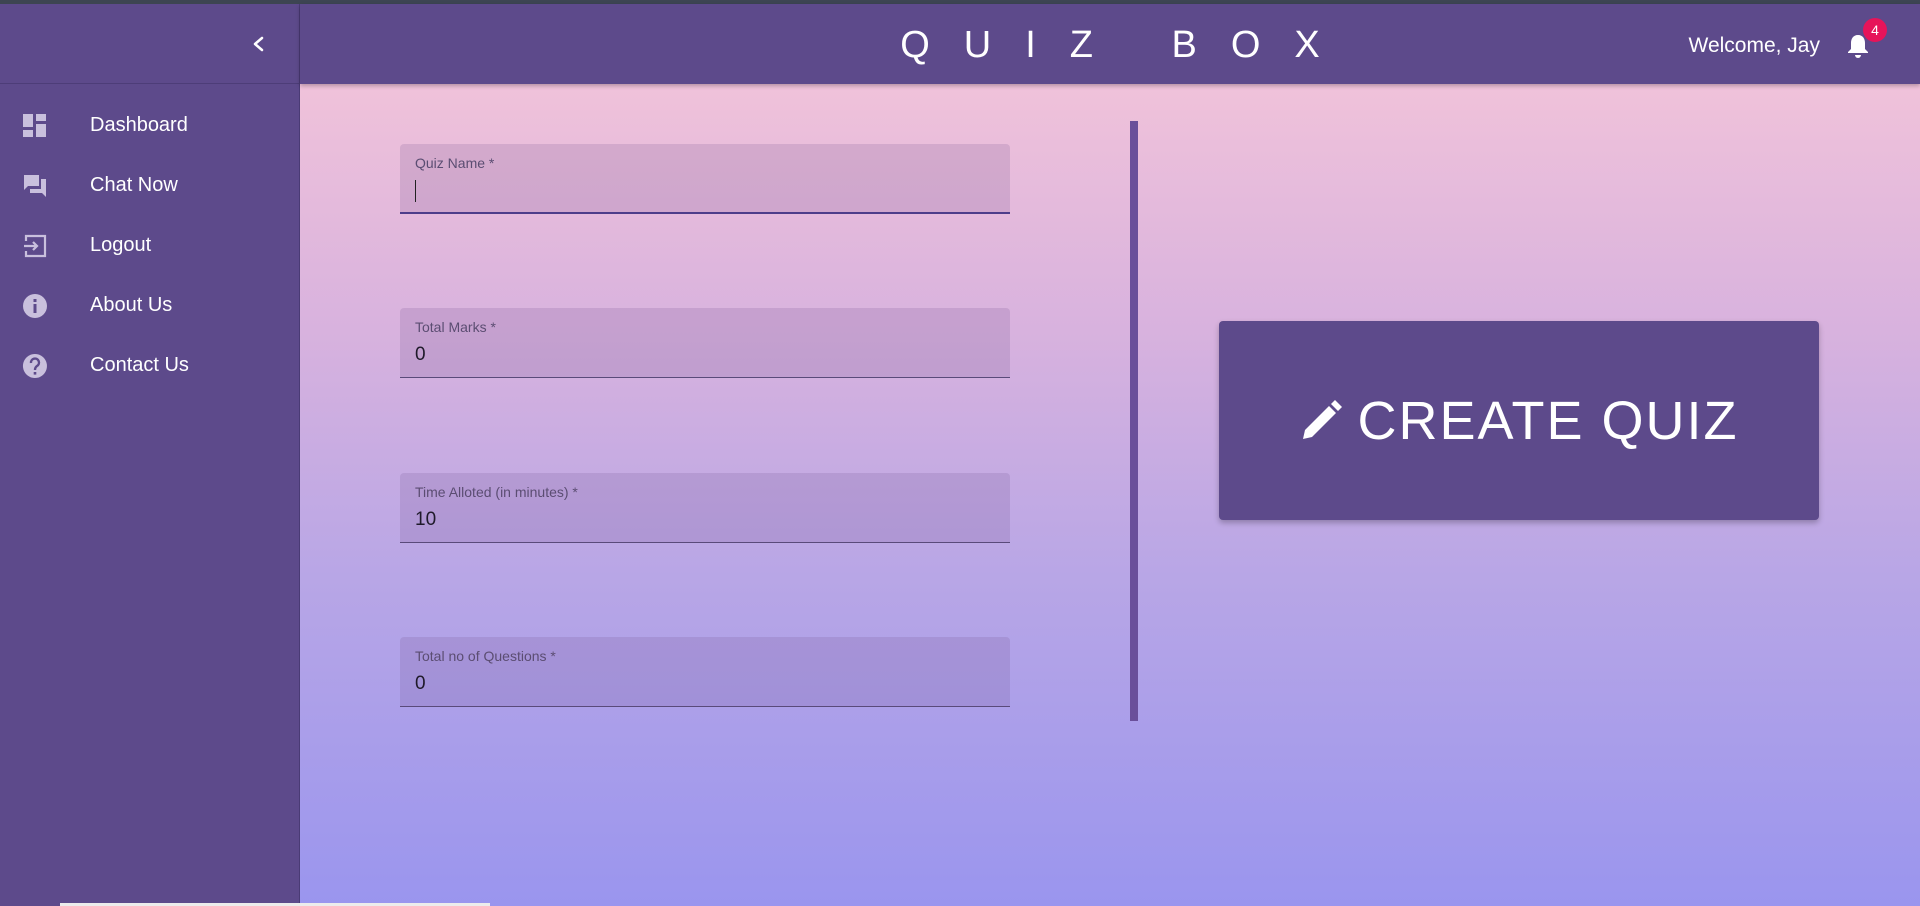 The width and height of the screenshot is (1920, 906). What do you see at coordinates (34, 125) in the screenshot?
I see `dashboard-icon` at bounding box center [34, 125].